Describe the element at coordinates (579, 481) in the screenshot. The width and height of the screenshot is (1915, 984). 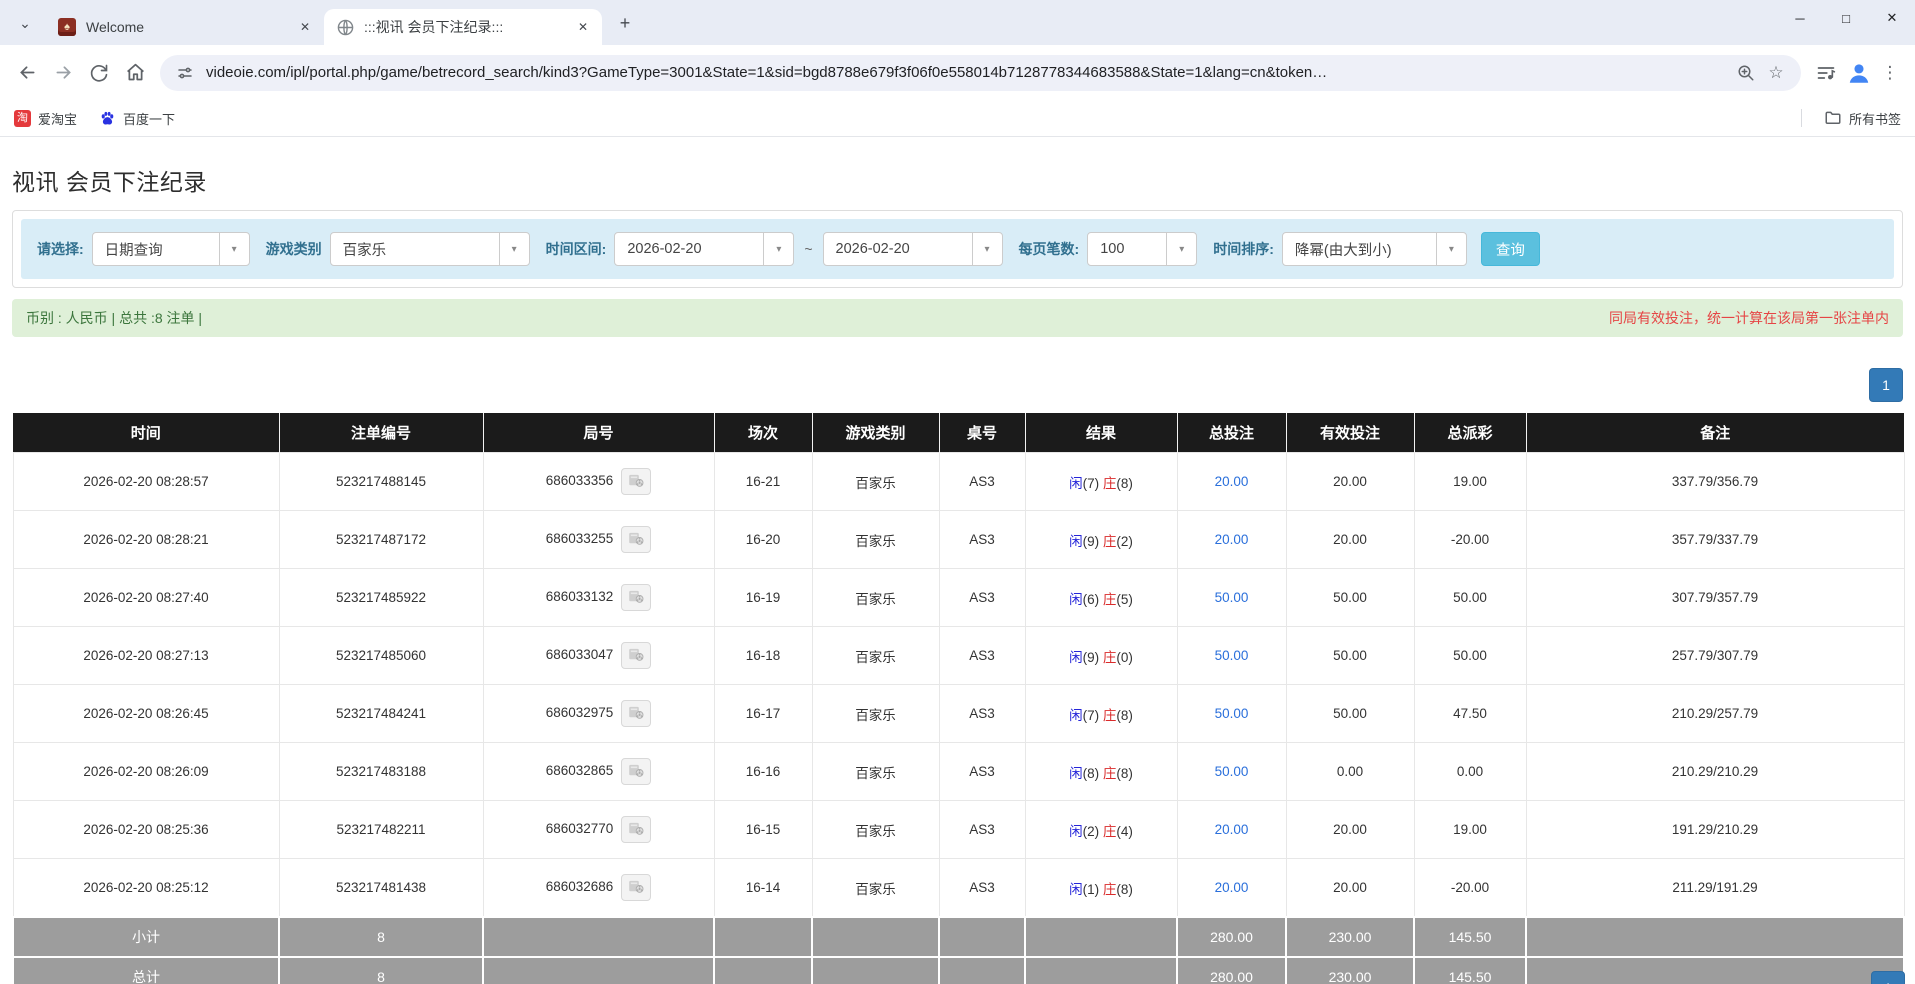
I see `round-number: 686033356` at that location.